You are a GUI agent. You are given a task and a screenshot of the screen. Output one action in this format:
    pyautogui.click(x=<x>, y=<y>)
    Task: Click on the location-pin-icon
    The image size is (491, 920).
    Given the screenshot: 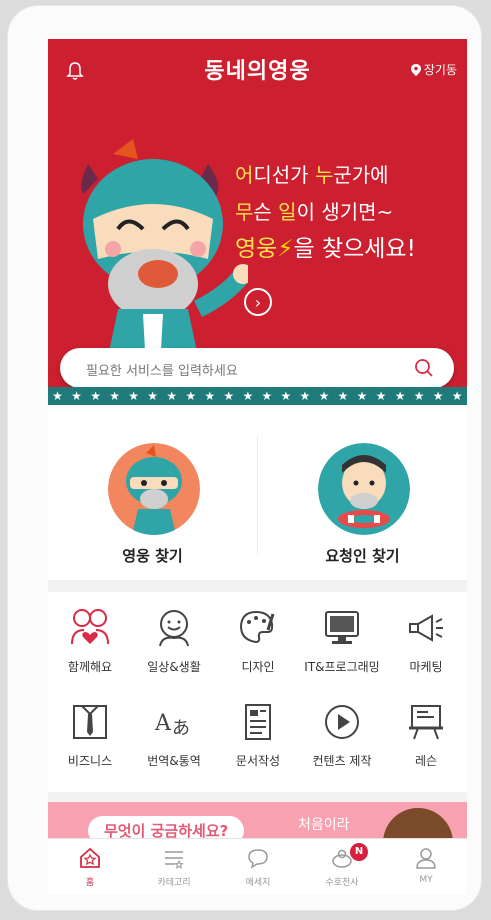 What is the action you would take?
    pyautogui.click(x=415, y=69)
    